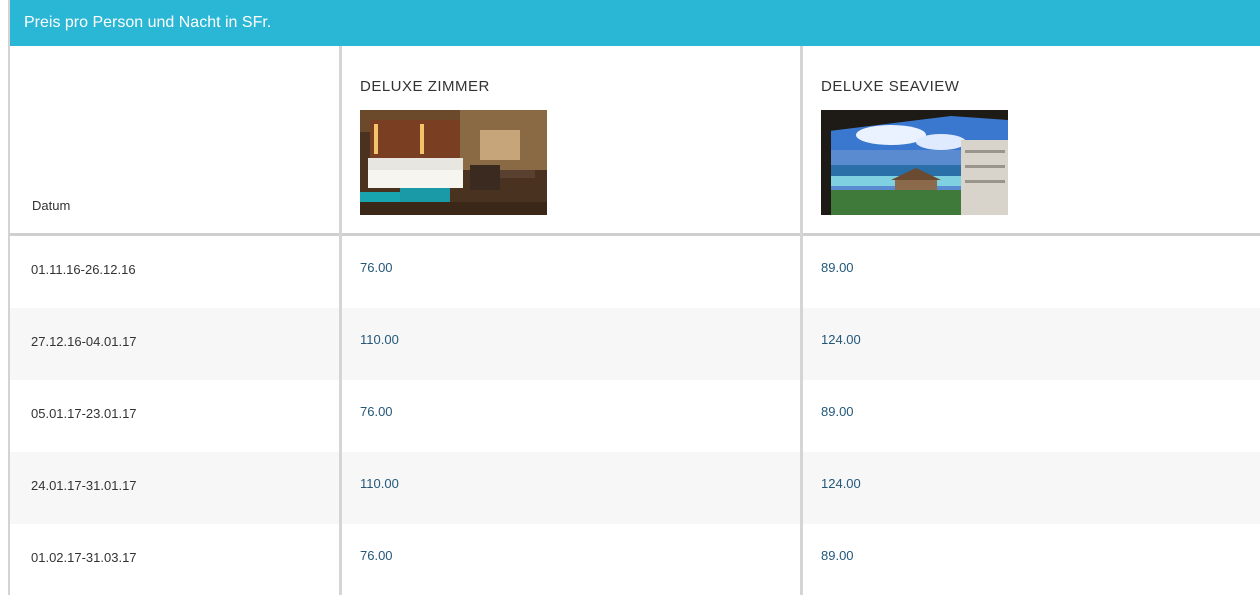  What do you see at coordinates (84, 413) in the screenshot?
I see `date-range: 05.01.17-23.01.17` at bounding box center [84, 413].